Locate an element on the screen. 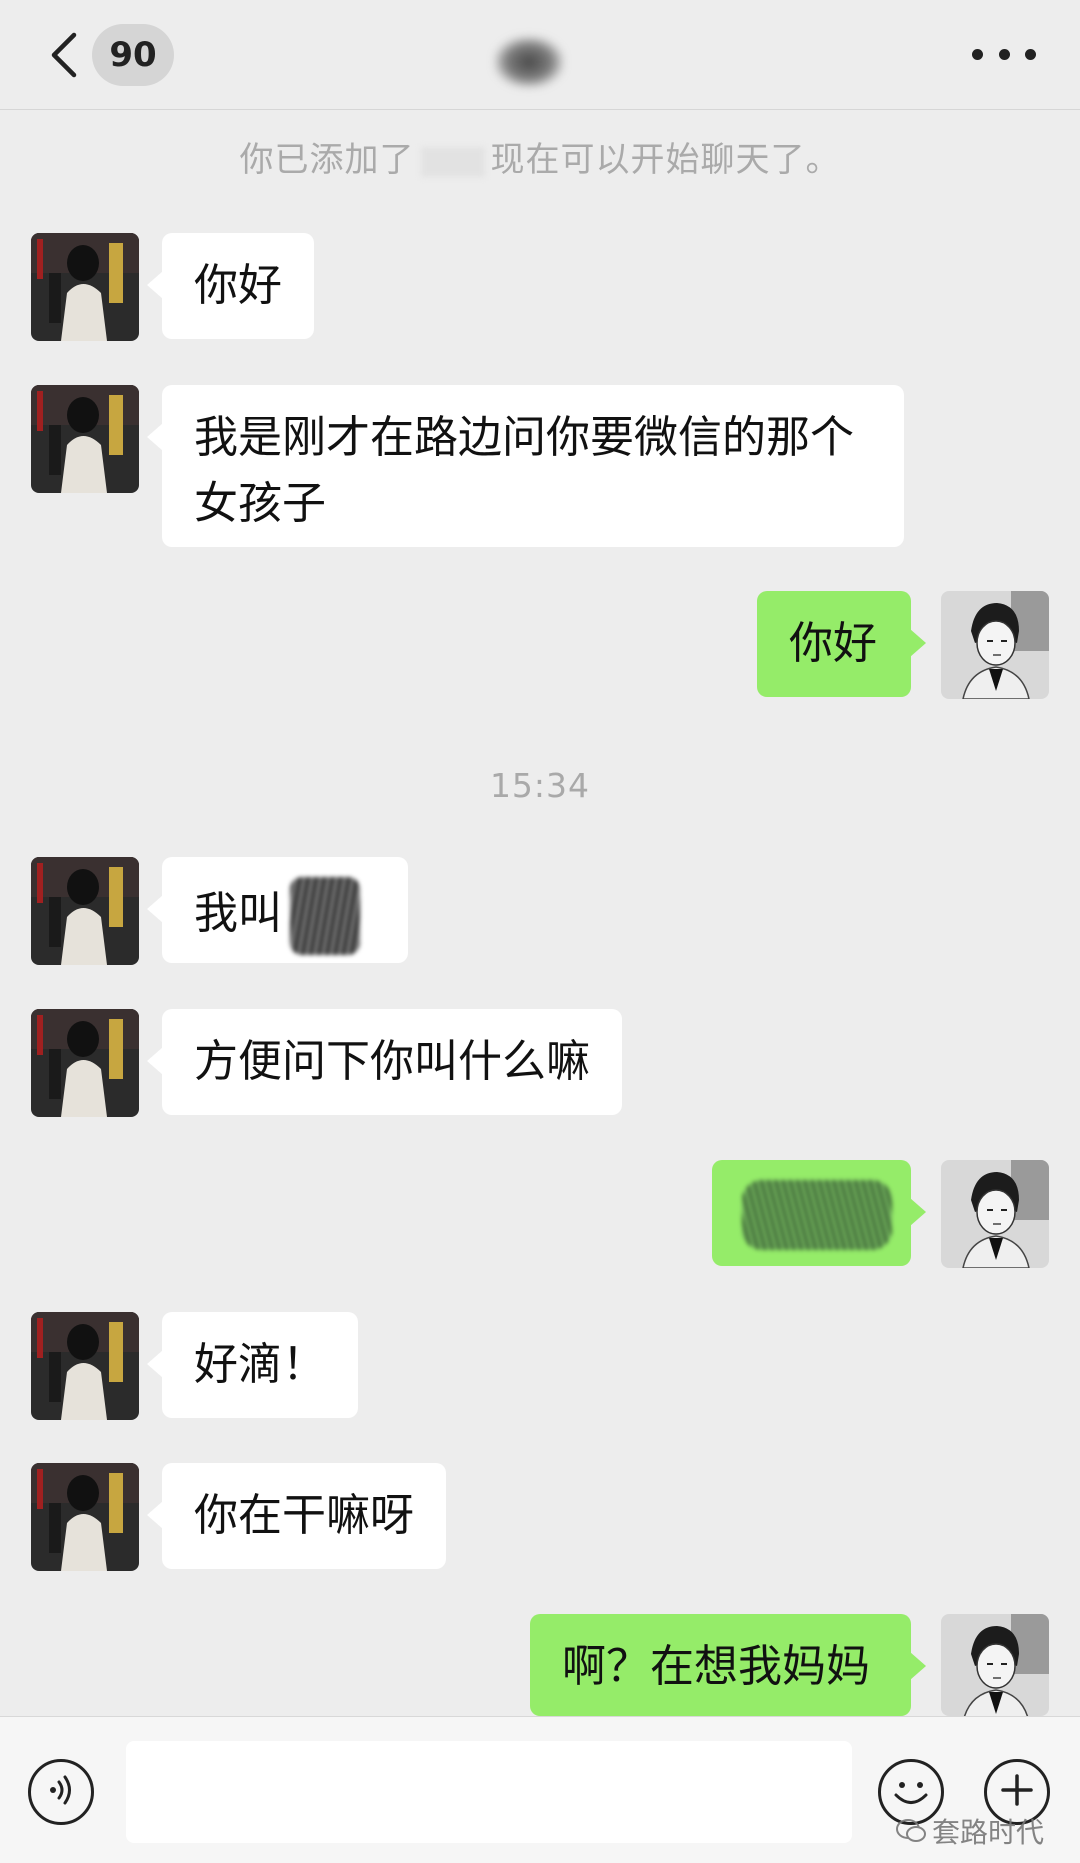 The width and height of the screenshot is (1080, 1863). watermark-text: 套路时代 is located at coordinates (987, 1832).